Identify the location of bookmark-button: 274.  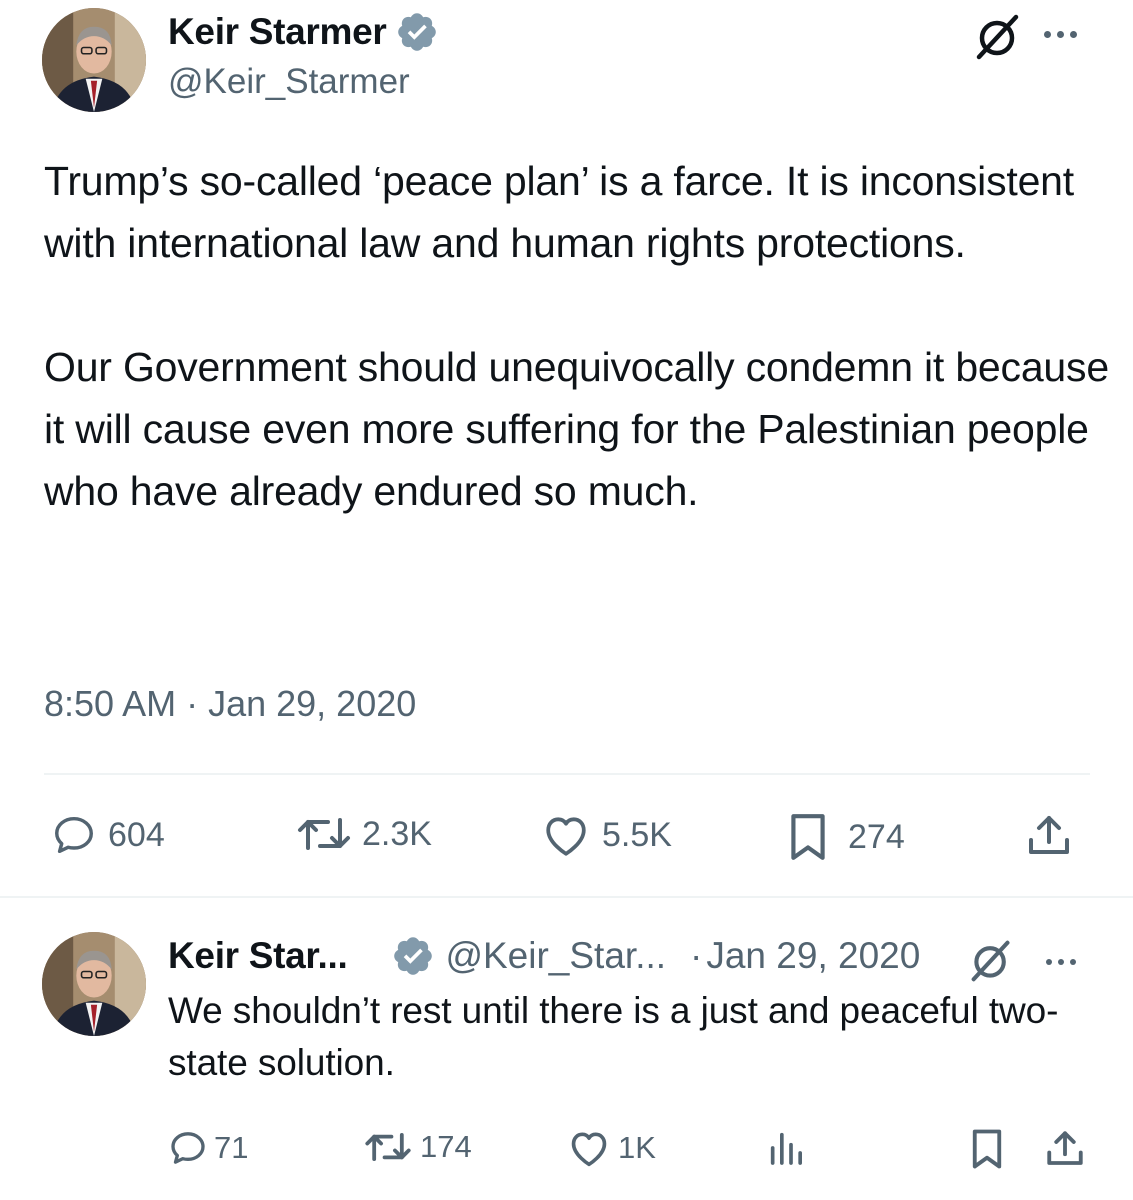
(845, 837).